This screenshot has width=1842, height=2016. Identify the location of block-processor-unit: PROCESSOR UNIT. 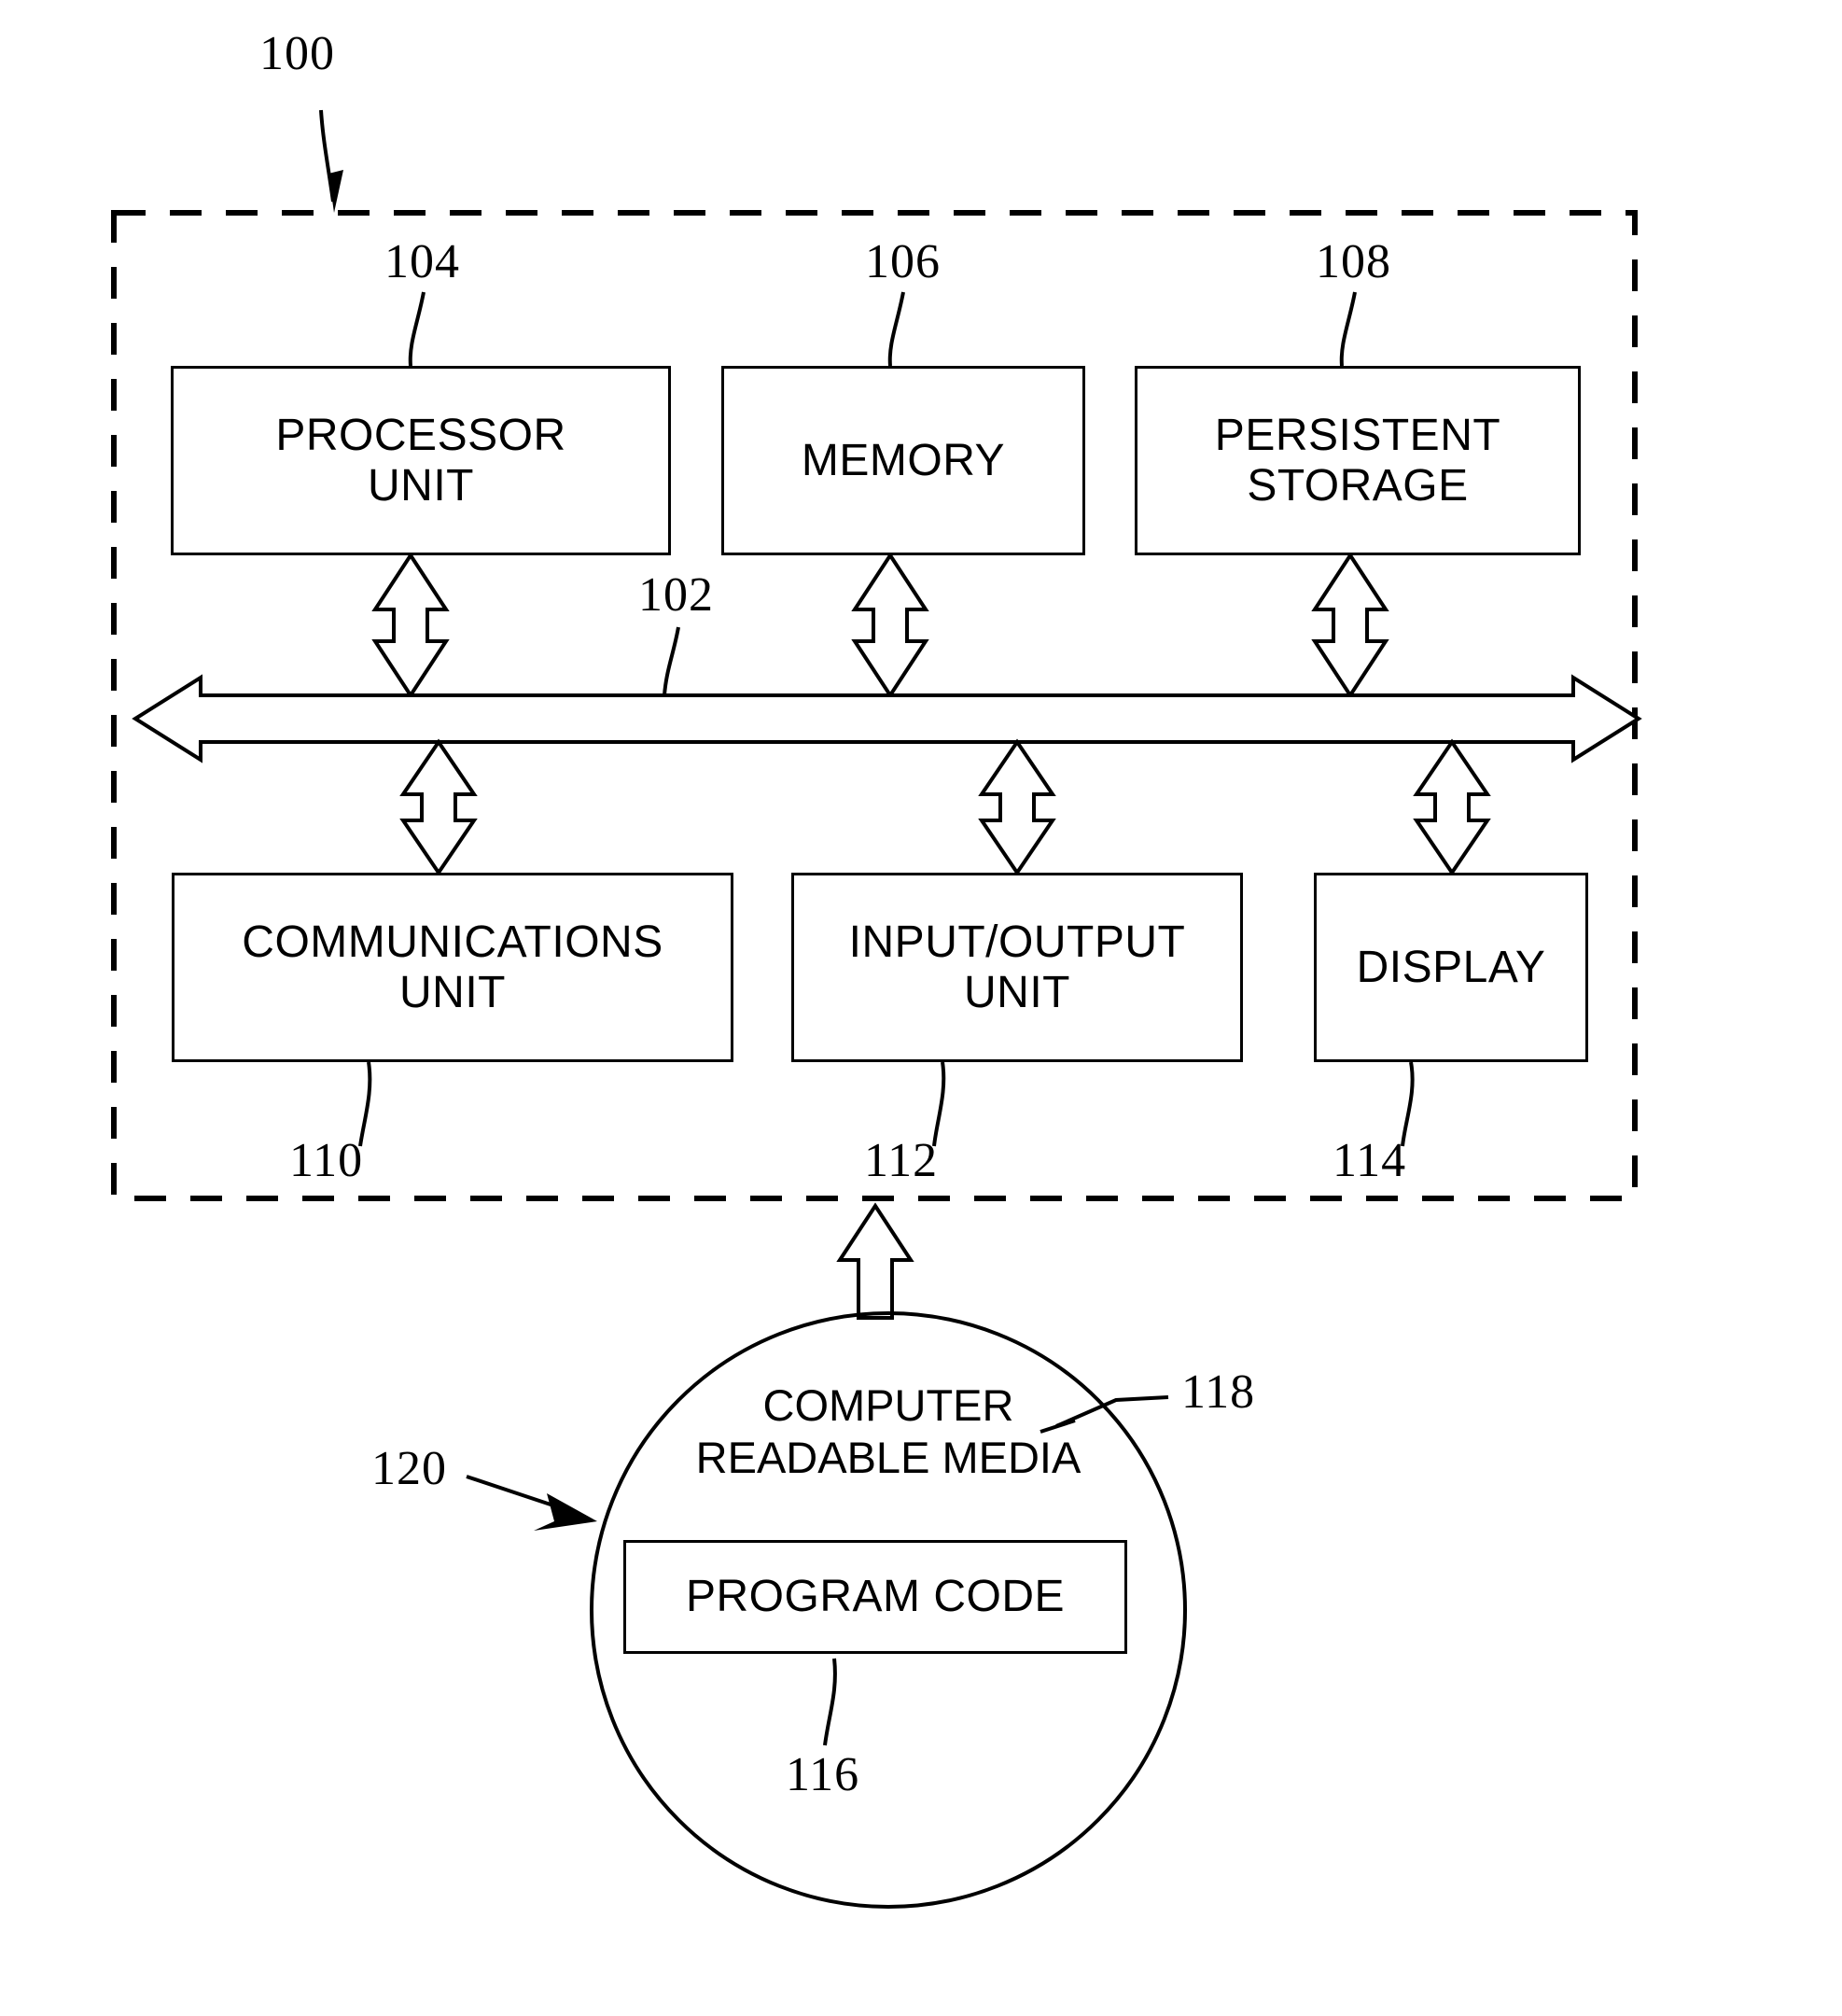
(421, 460).